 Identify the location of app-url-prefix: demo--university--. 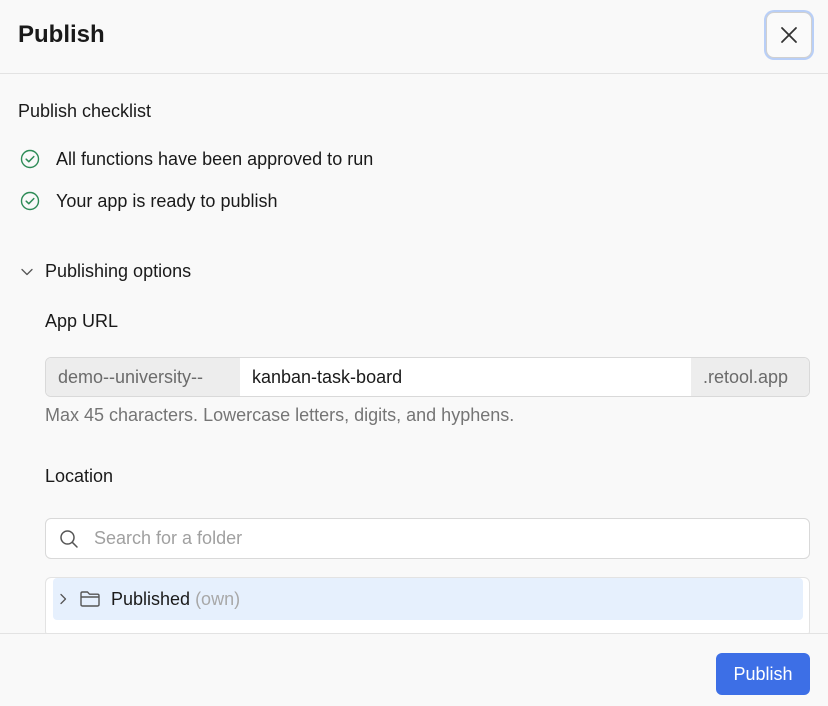
(143, 377).